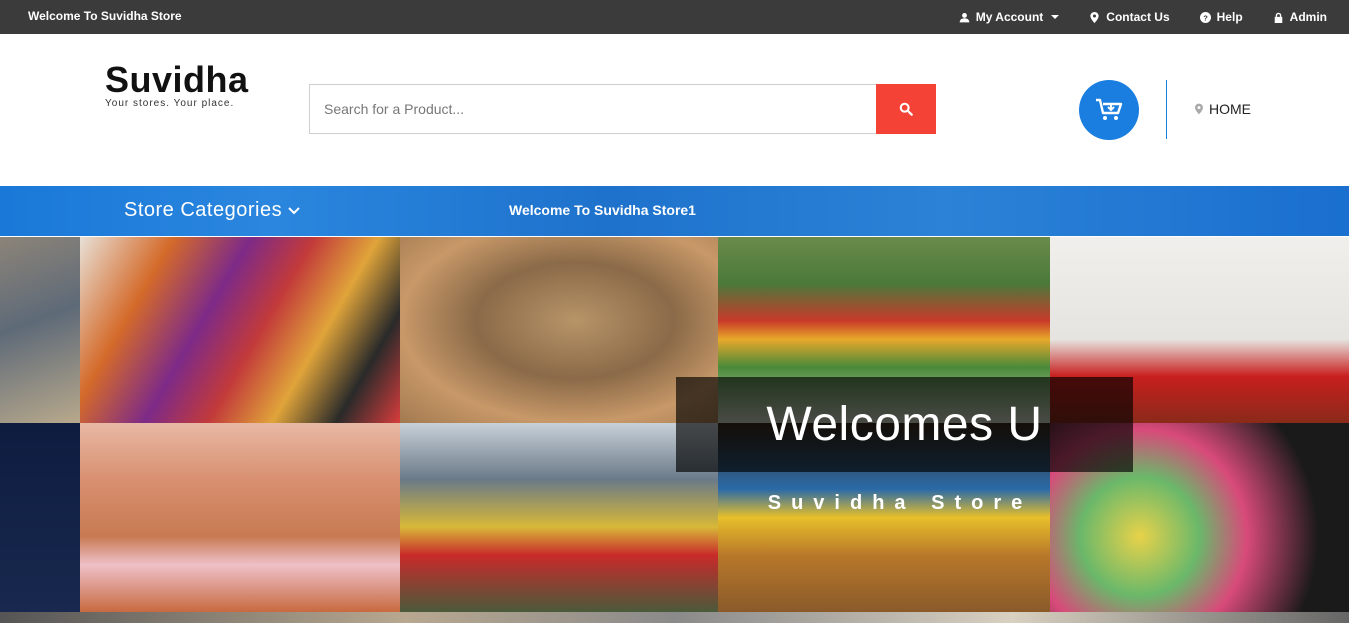 This screenshot has width=1349, height=623. I want to click on supermarket-aisle-image, so click(559, 517).